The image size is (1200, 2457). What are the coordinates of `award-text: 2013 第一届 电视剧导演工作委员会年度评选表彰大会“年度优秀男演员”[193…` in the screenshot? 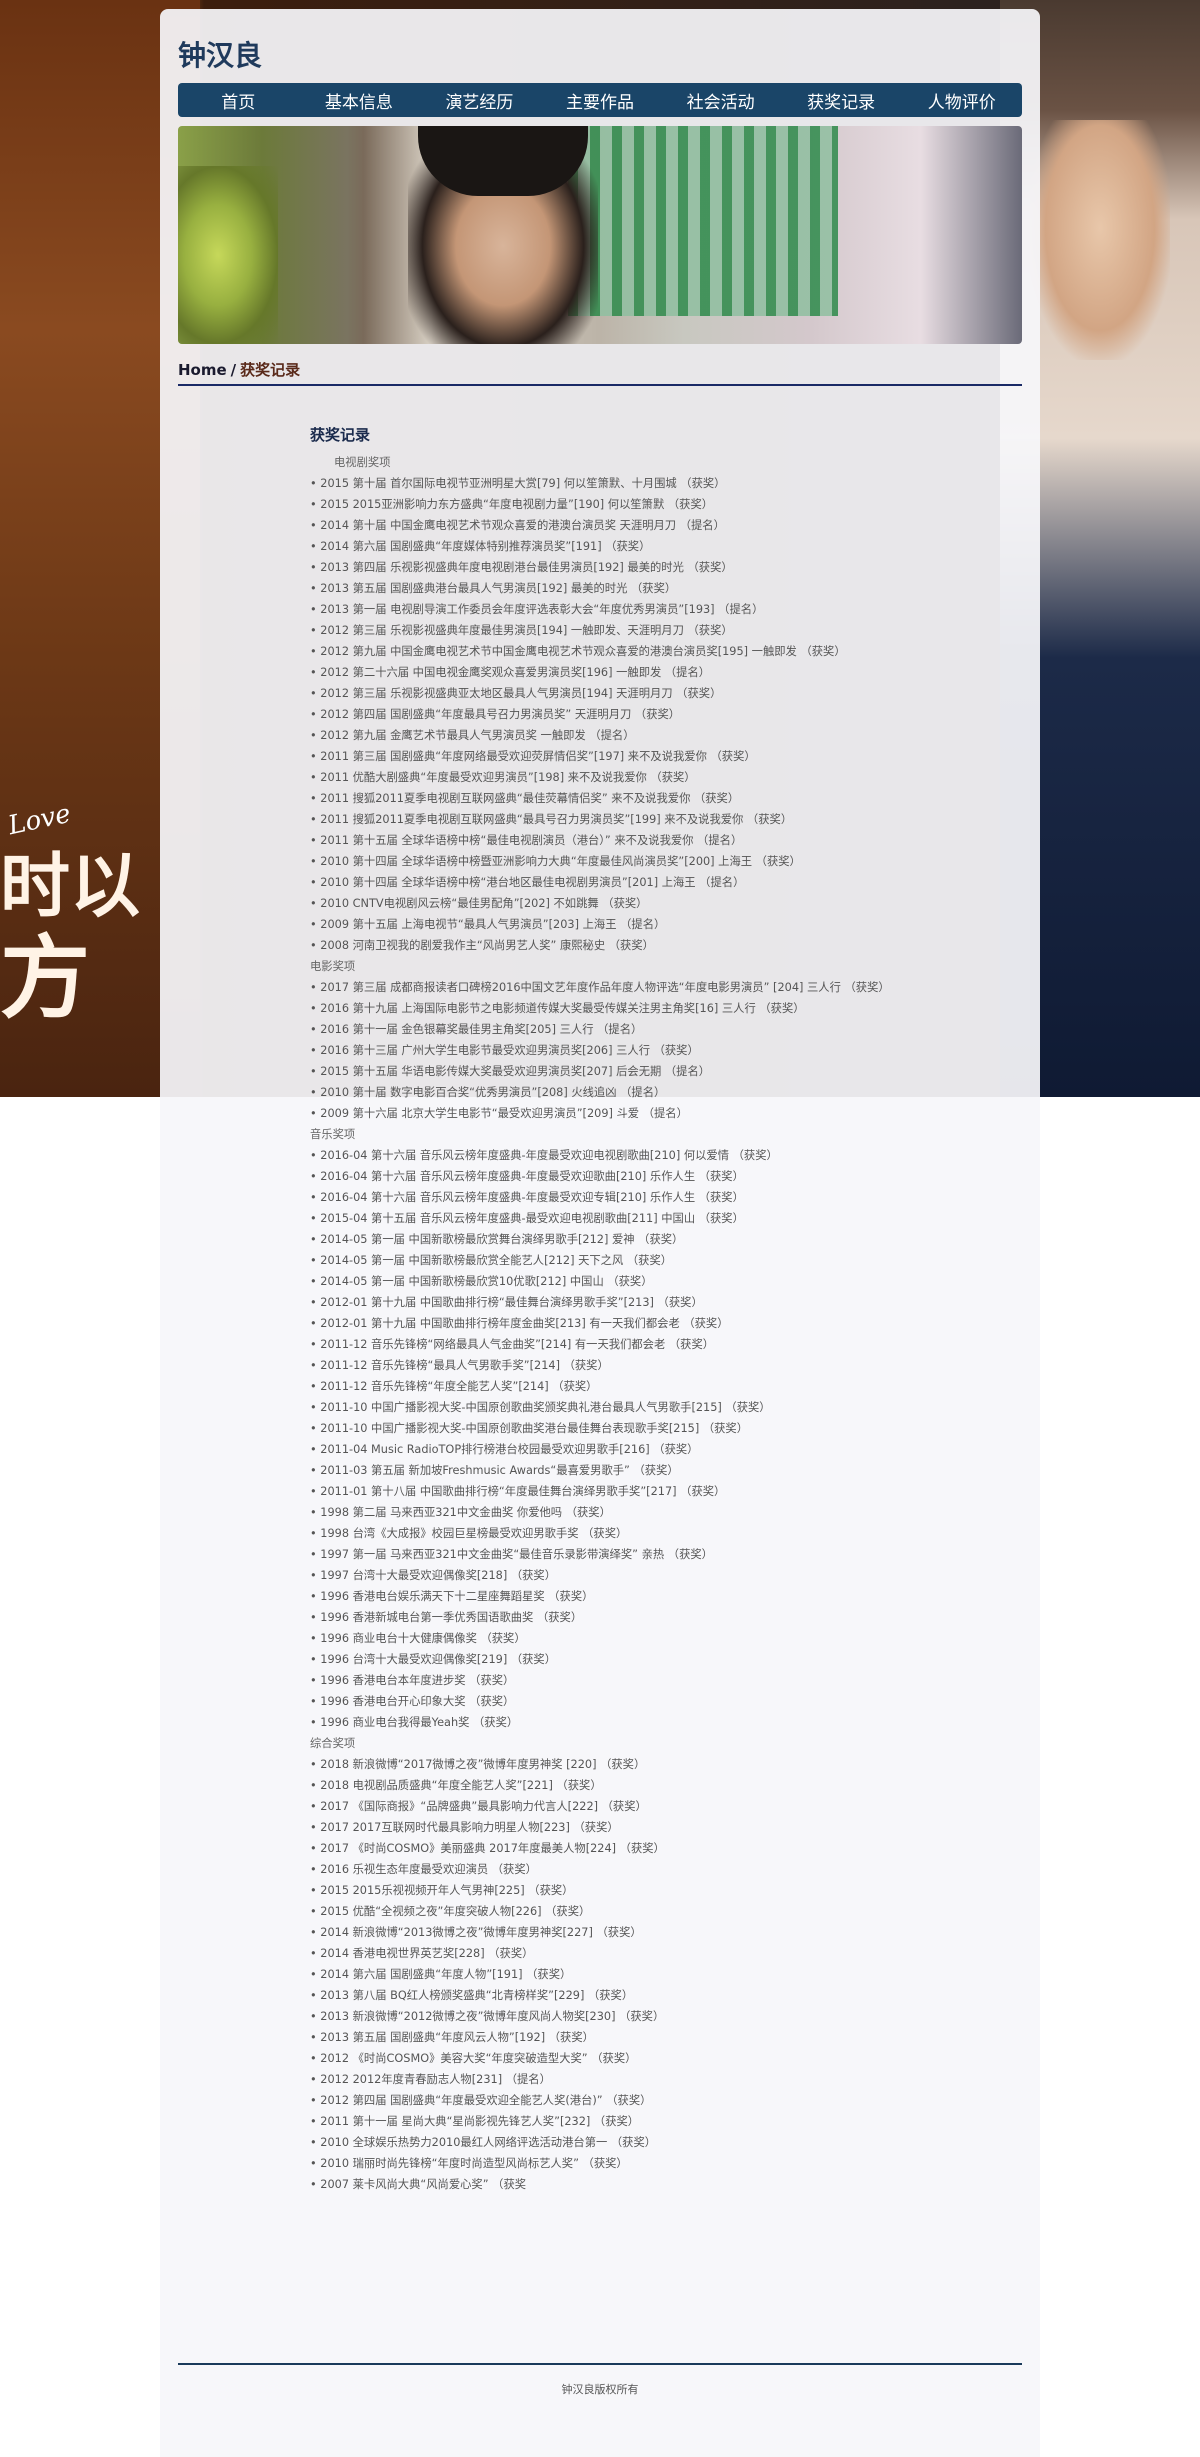 It's located at (542, 609).